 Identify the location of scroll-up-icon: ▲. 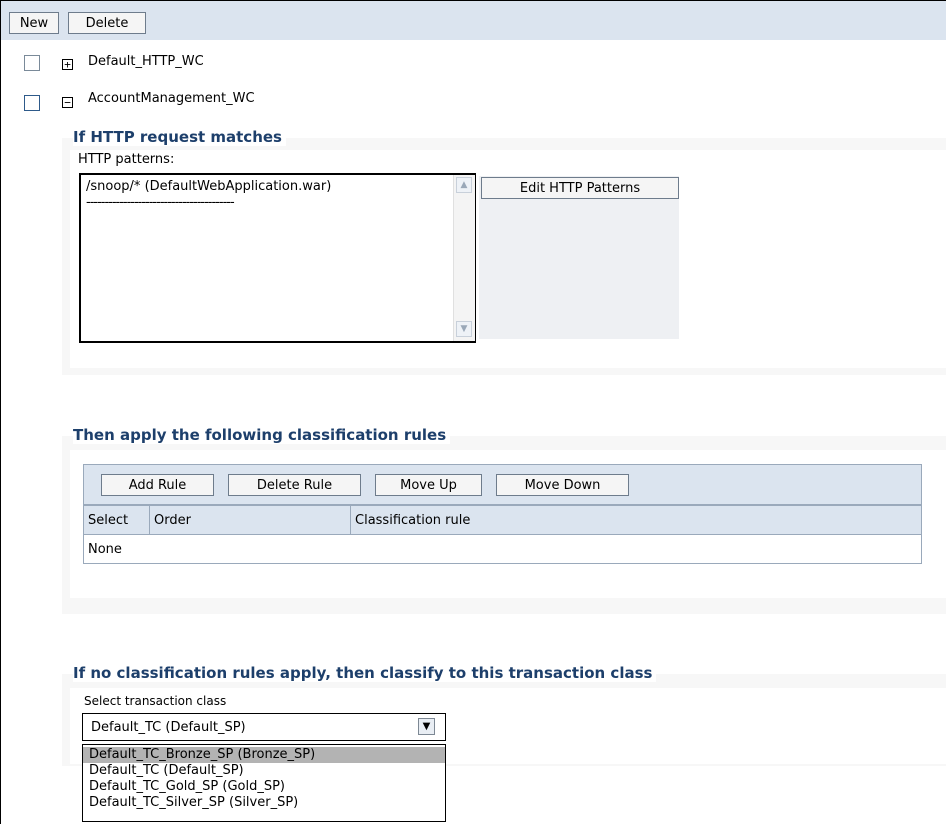
(464, 185).